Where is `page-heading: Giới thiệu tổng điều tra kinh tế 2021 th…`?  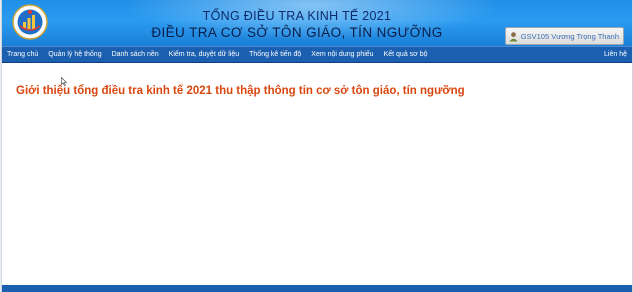
page-heading: Giới thiệu tổng điều tra kinh tế 2021 th… is located at coordinates (240, 91).